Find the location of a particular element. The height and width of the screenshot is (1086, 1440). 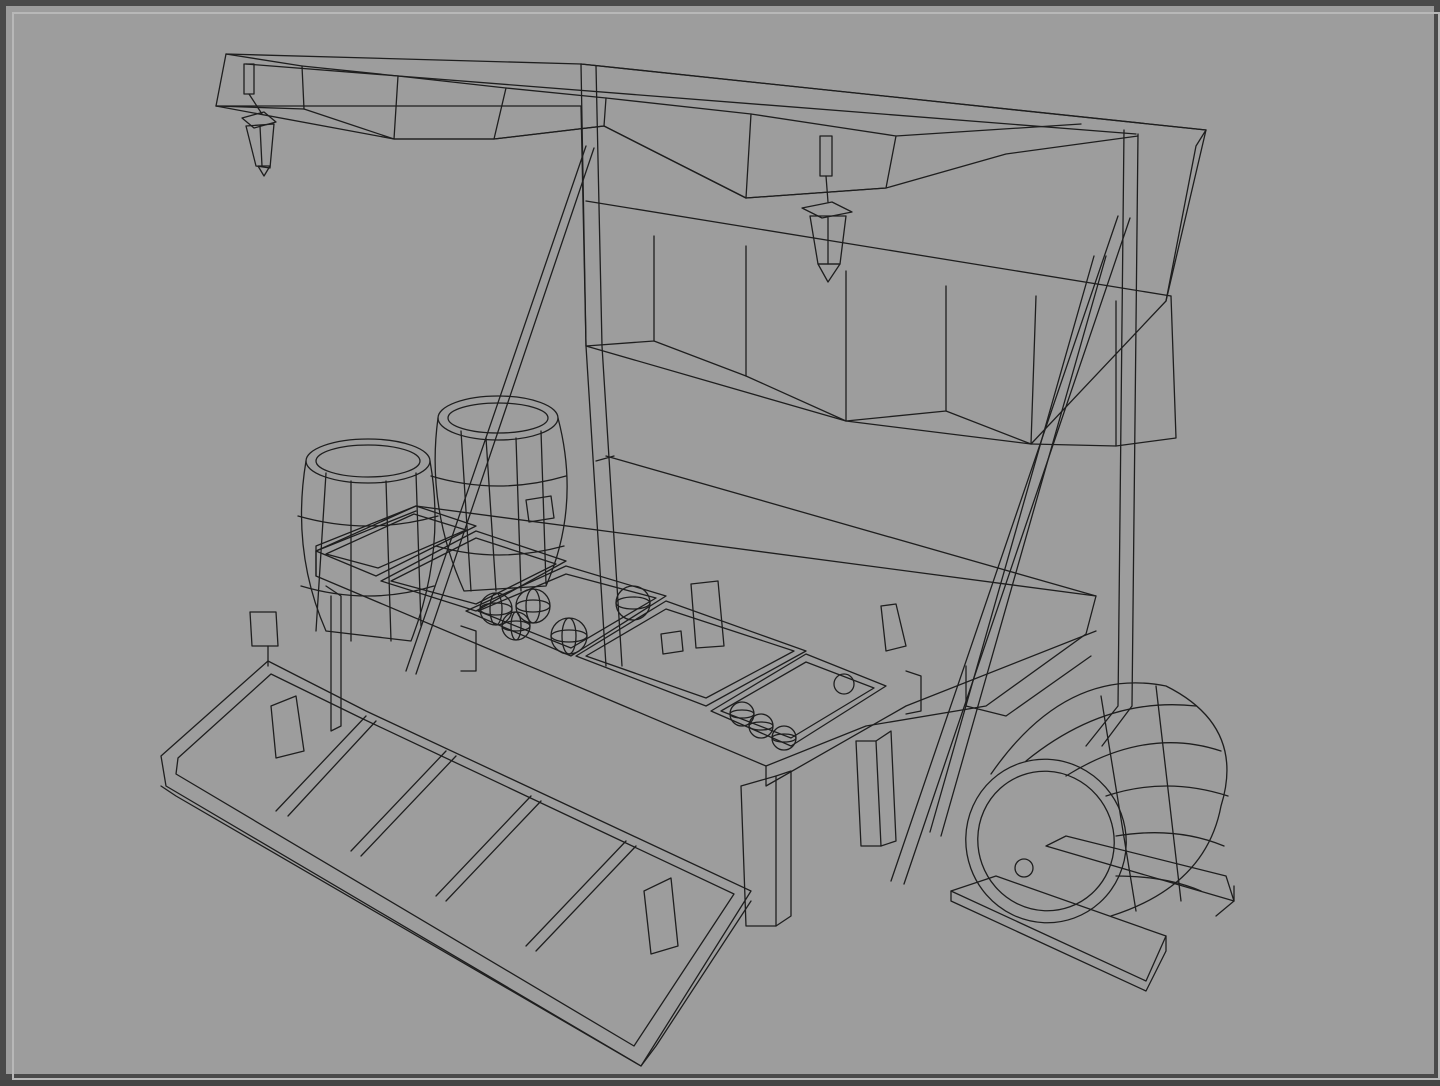

barrel-lying-on-stand is located at coordinates (1092, 837).